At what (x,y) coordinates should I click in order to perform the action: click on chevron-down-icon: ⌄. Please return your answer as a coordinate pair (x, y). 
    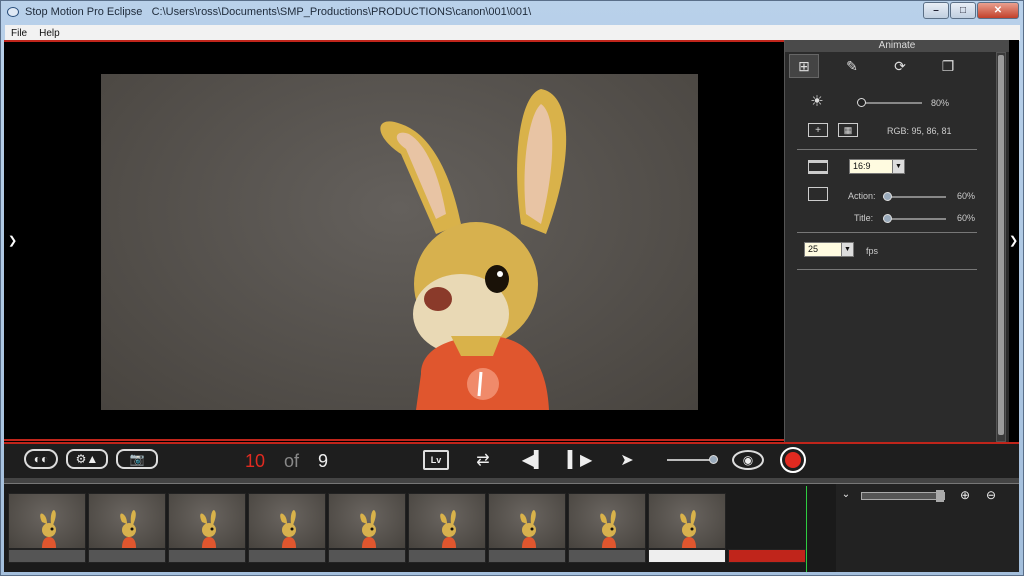
    Looking at the image, I should click on (846, 494).